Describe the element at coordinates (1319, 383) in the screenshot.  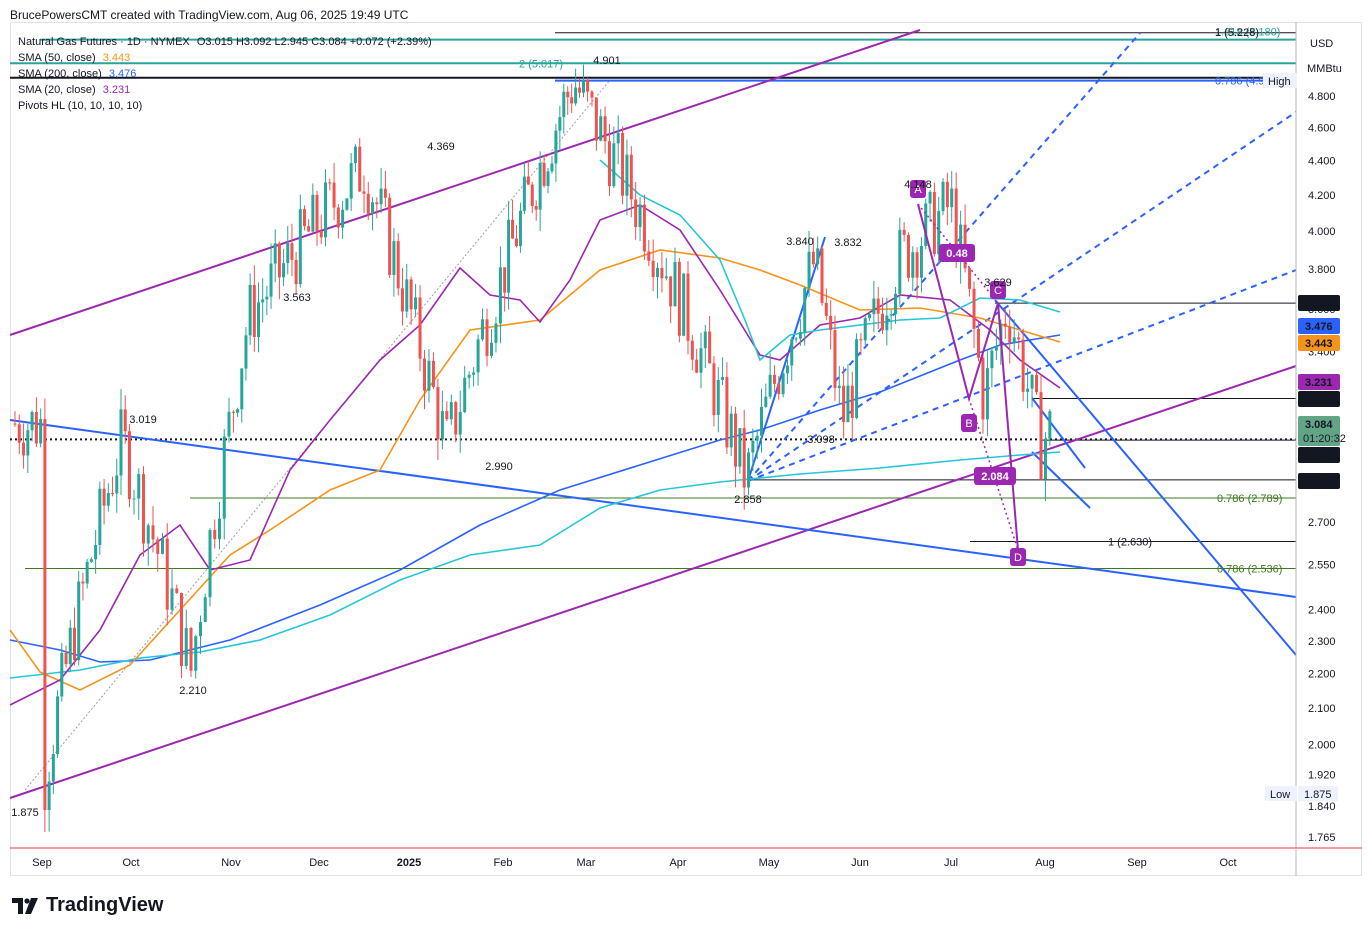
I see `price-badge-label: 3.231` at that location.